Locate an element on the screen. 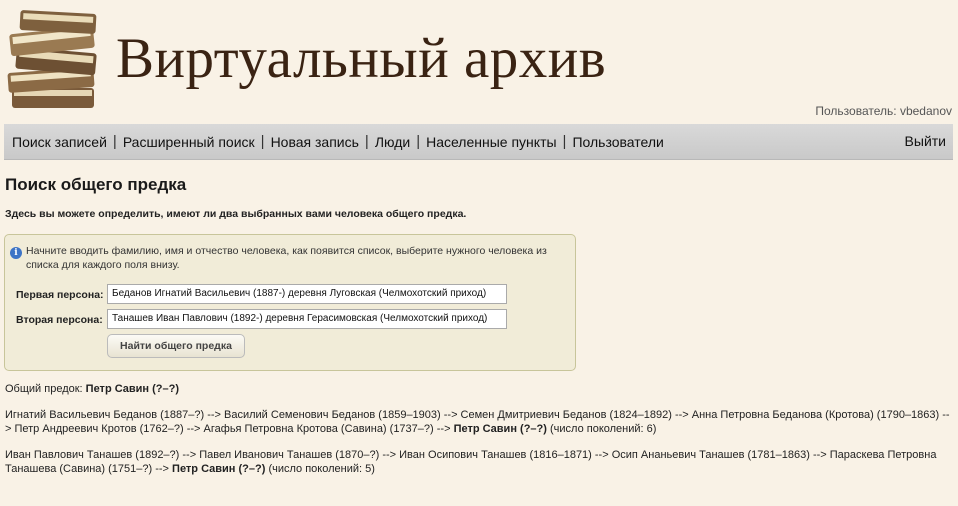 Image resolution: width=958 pixels, height=506 pixels. page-title: Поиск общего предка is located at coordinates (96, 184).